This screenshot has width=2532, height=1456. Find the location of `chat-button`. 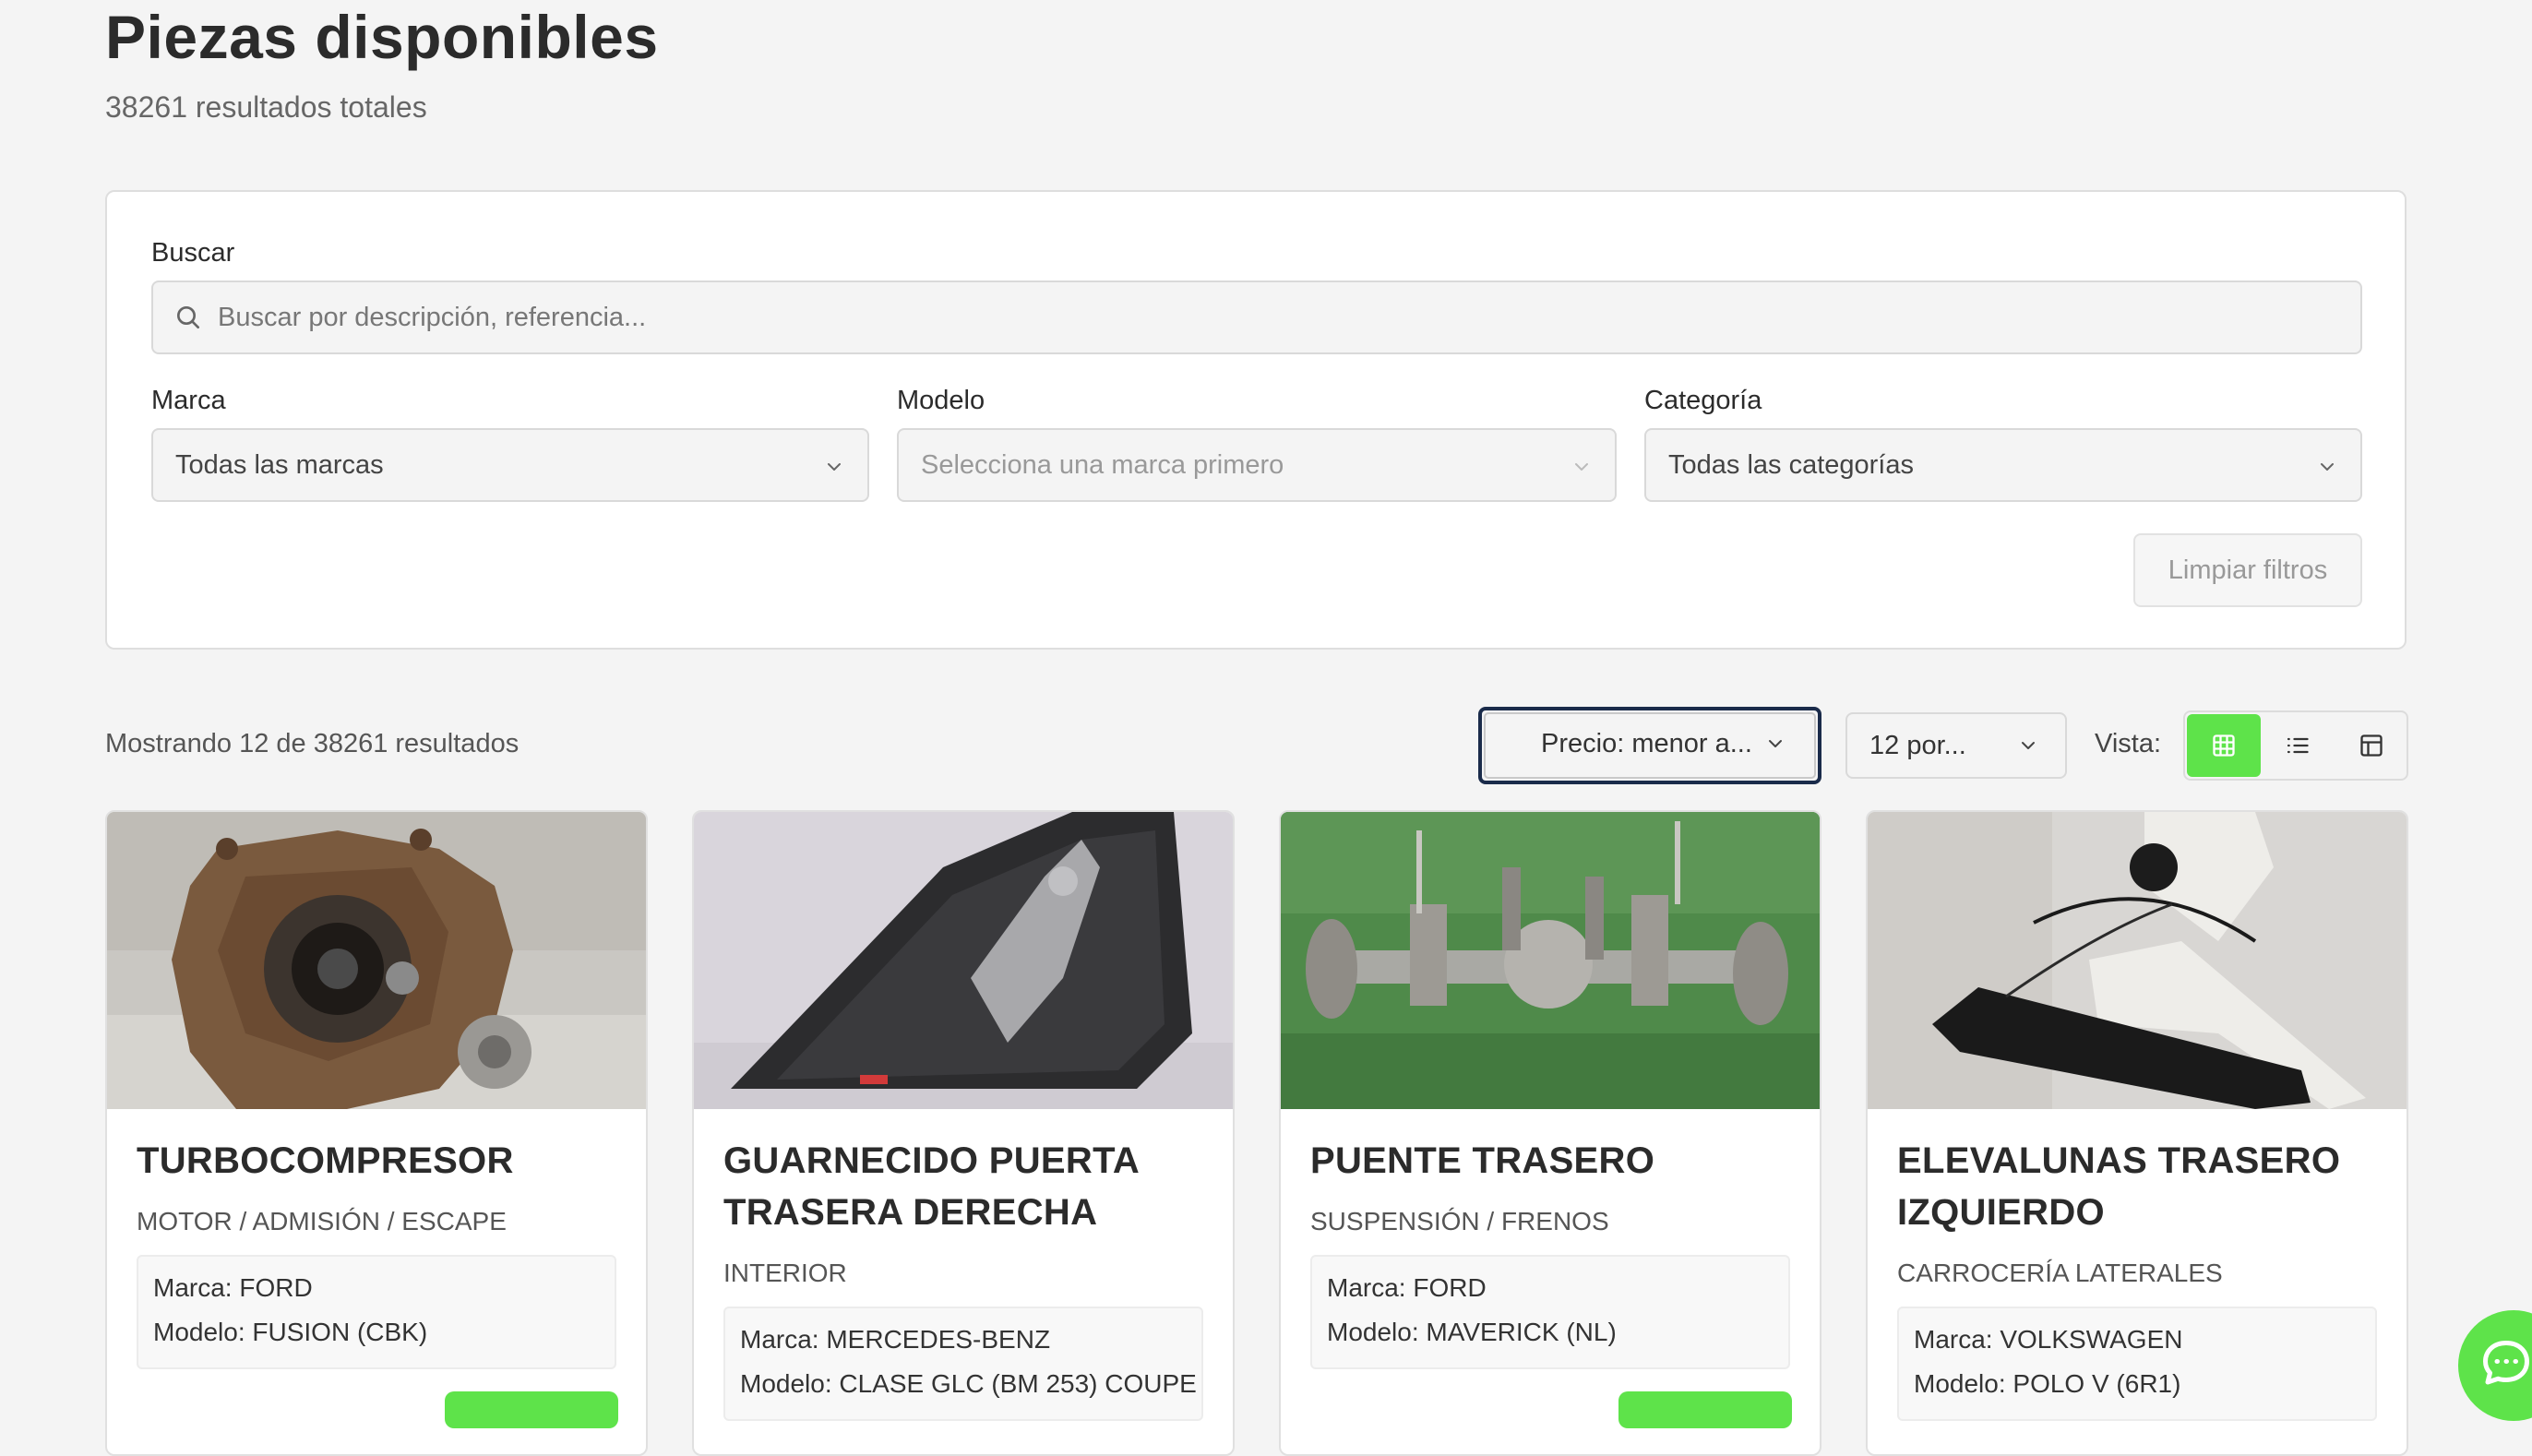

chat-button is located at coordinates (2495, 1365).